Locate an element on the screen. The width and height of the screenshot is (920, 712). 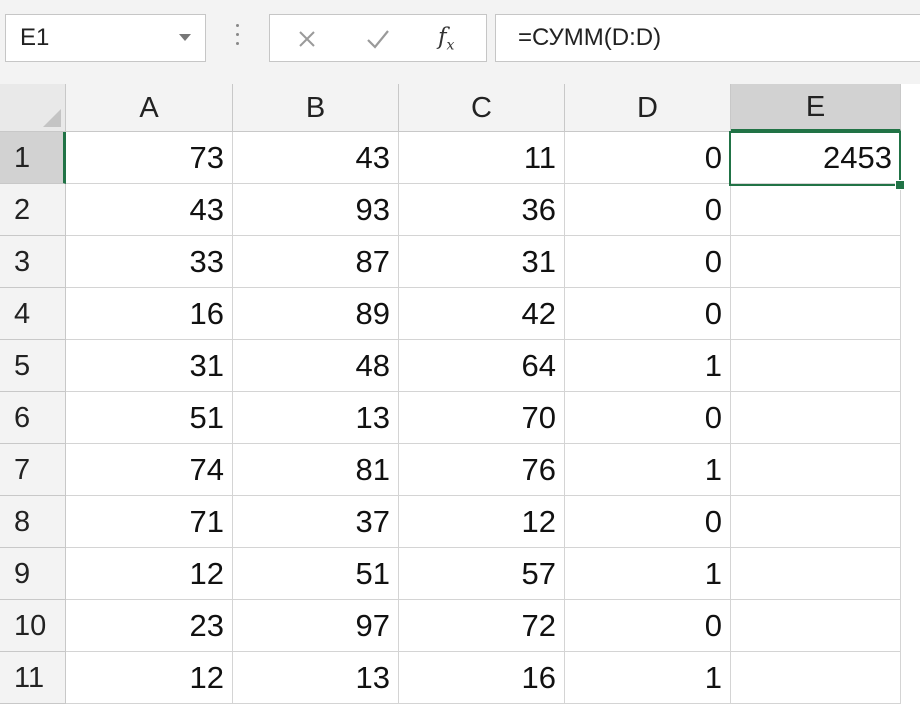
formula-buttons: fx is located at coordinates (378, 38).